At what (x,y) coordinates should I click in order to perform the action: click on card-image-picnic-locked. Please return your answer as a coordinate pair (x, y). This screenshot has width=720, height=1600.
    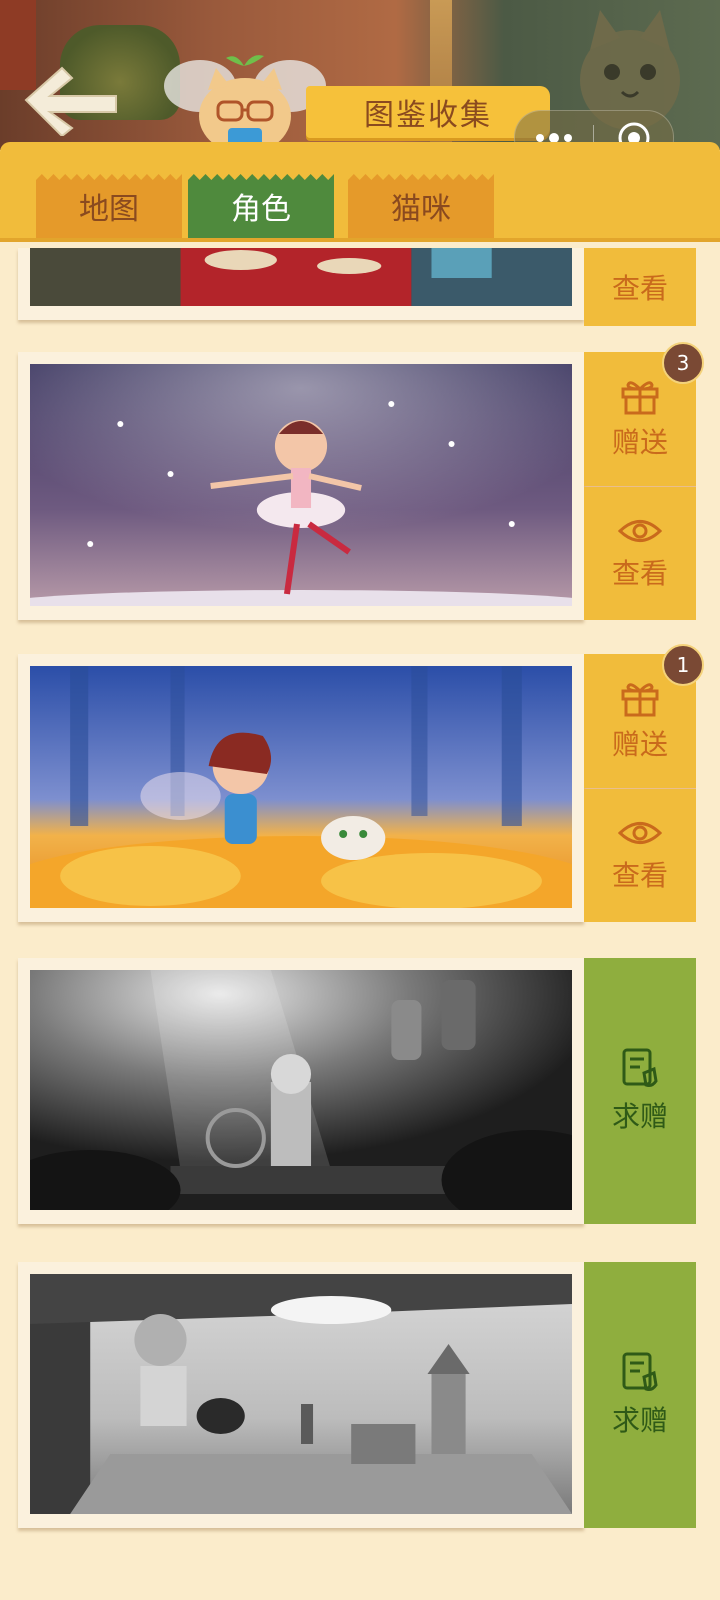
    Looking at the image, I should click on (301, 1394).